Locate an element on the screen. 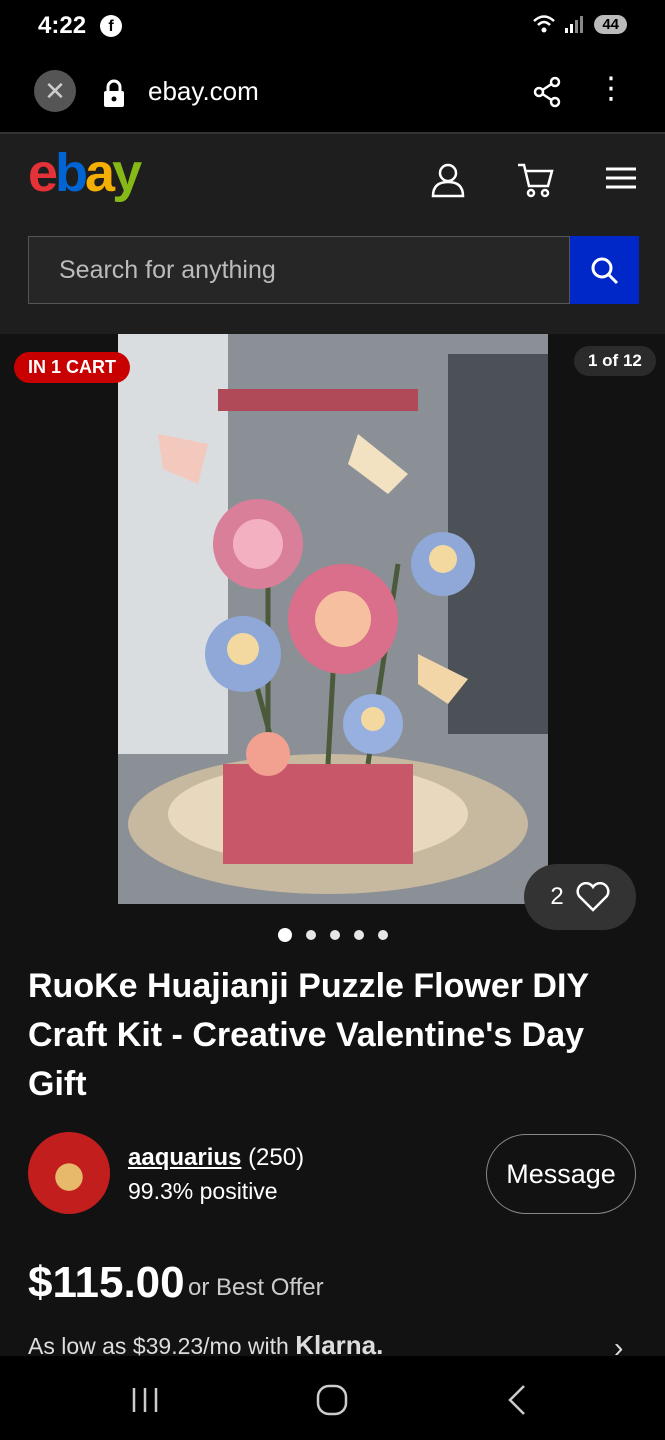 The height and width of the screenshot is (1440, 665). watch-button: 2 is located at coordinates (580, 897).